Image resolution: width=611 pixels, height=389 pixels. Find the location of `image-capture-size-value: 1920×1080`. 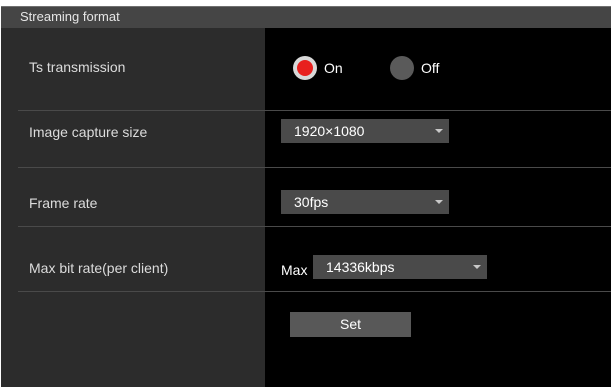

image-capture-size-value: 1920×1080 is located at coordinates (329, 131).